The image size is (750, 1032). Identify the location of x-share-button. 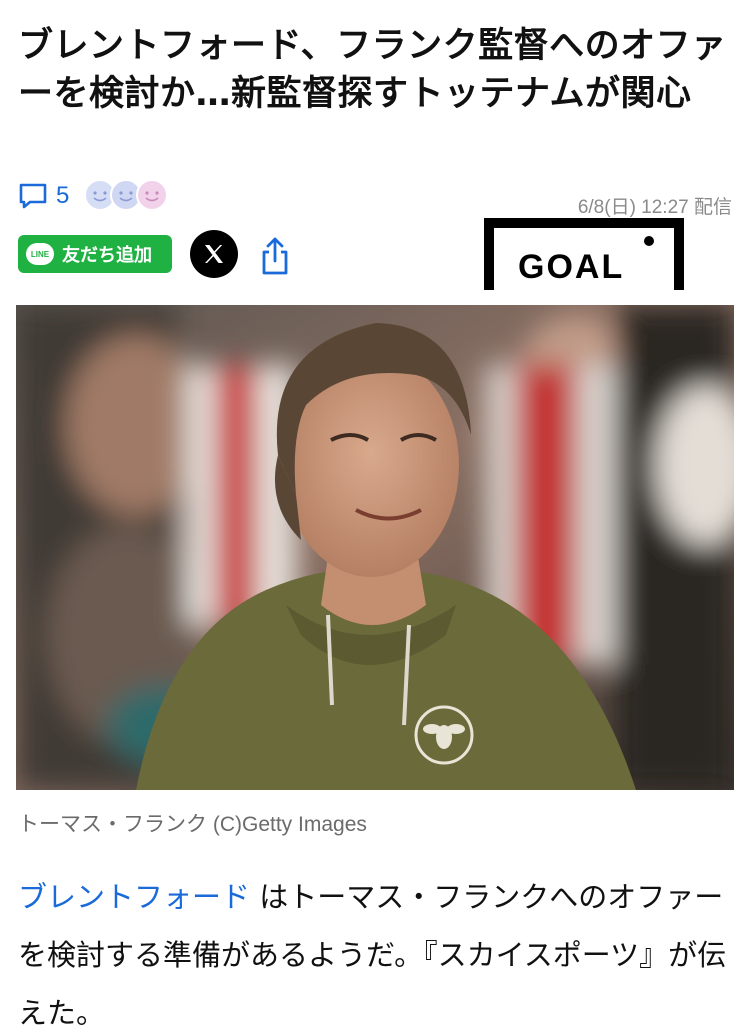
(214, 254).